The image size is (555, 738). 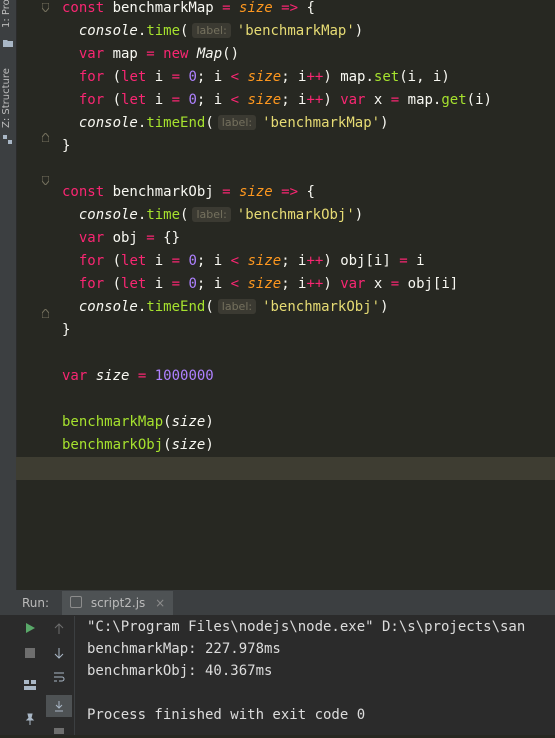 I want to click on code-token: 'benchmarkMap', so click(x=321, y=123).